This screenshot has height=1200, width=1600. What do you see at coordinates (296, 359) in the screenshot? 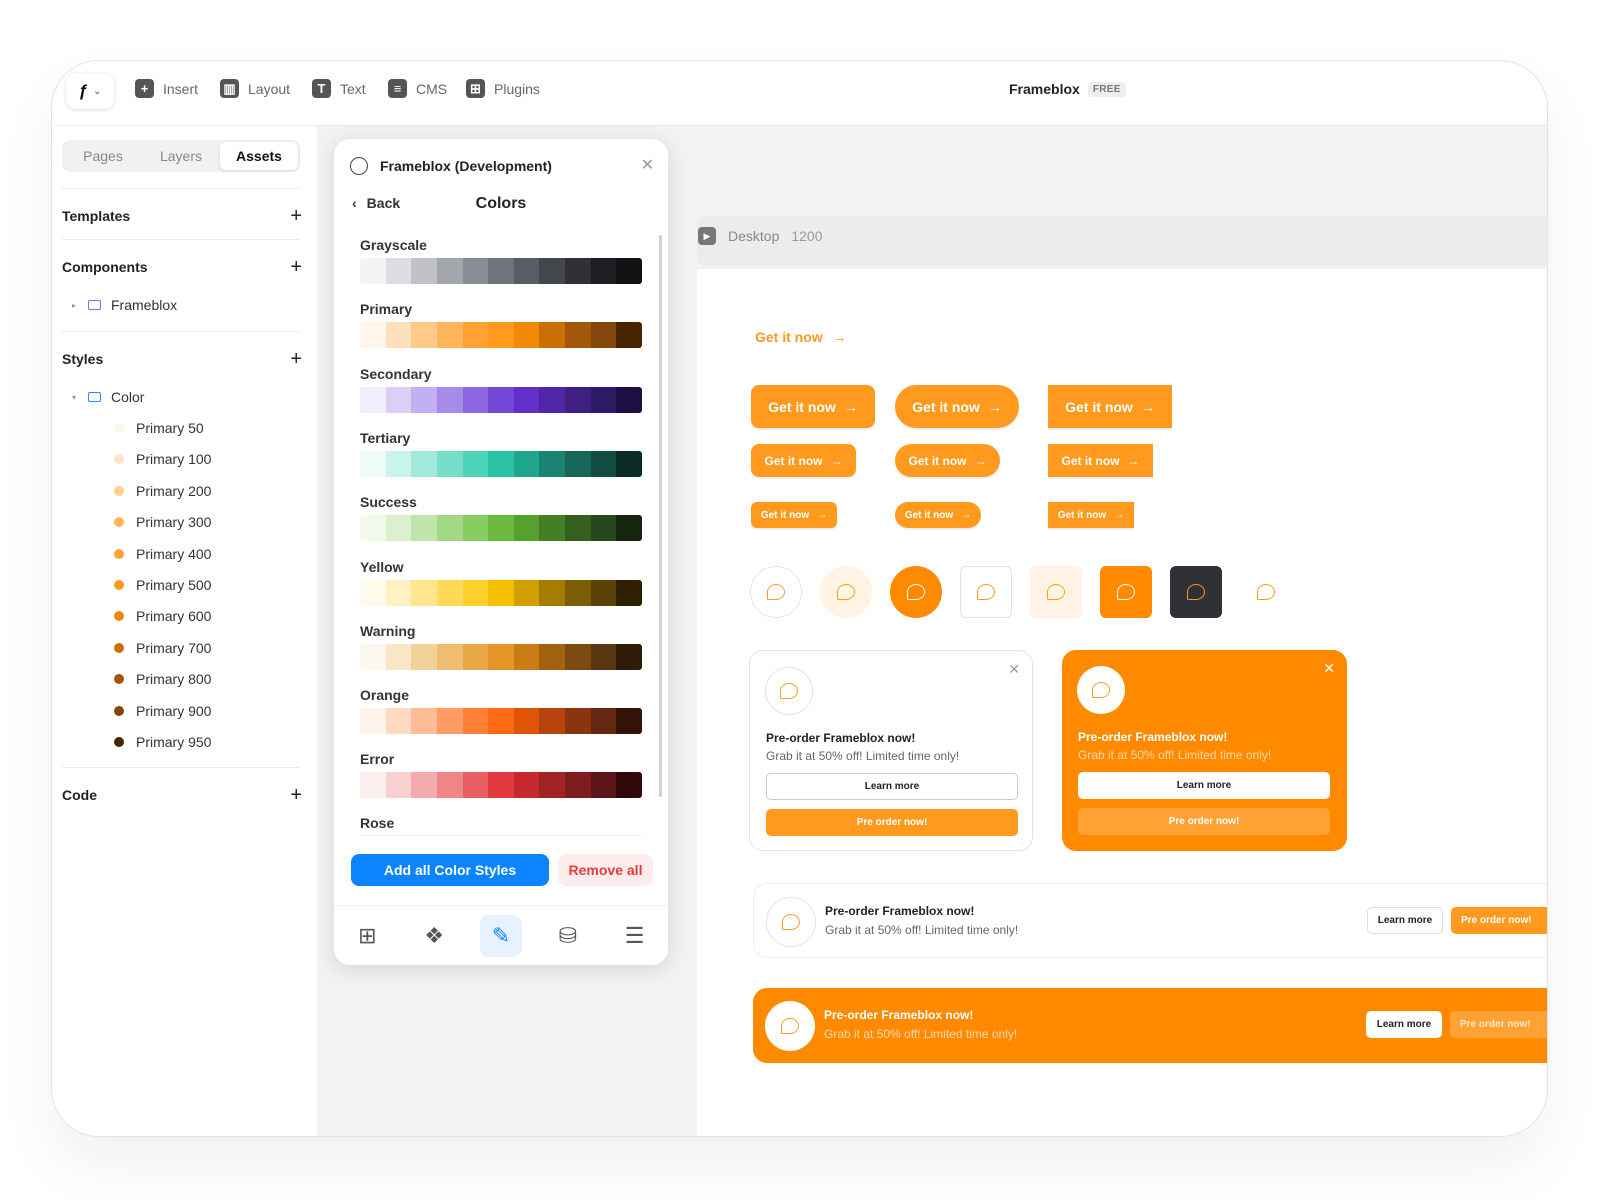
I see `add-style-icon: +` at bounding box center [296, 359].